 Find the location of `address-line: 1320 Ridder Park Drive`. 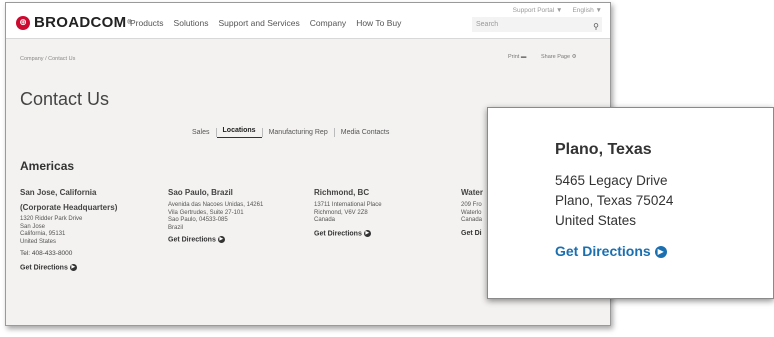

address-line: 1320 Ridder Park Drive is located at coordinates (51, 219).